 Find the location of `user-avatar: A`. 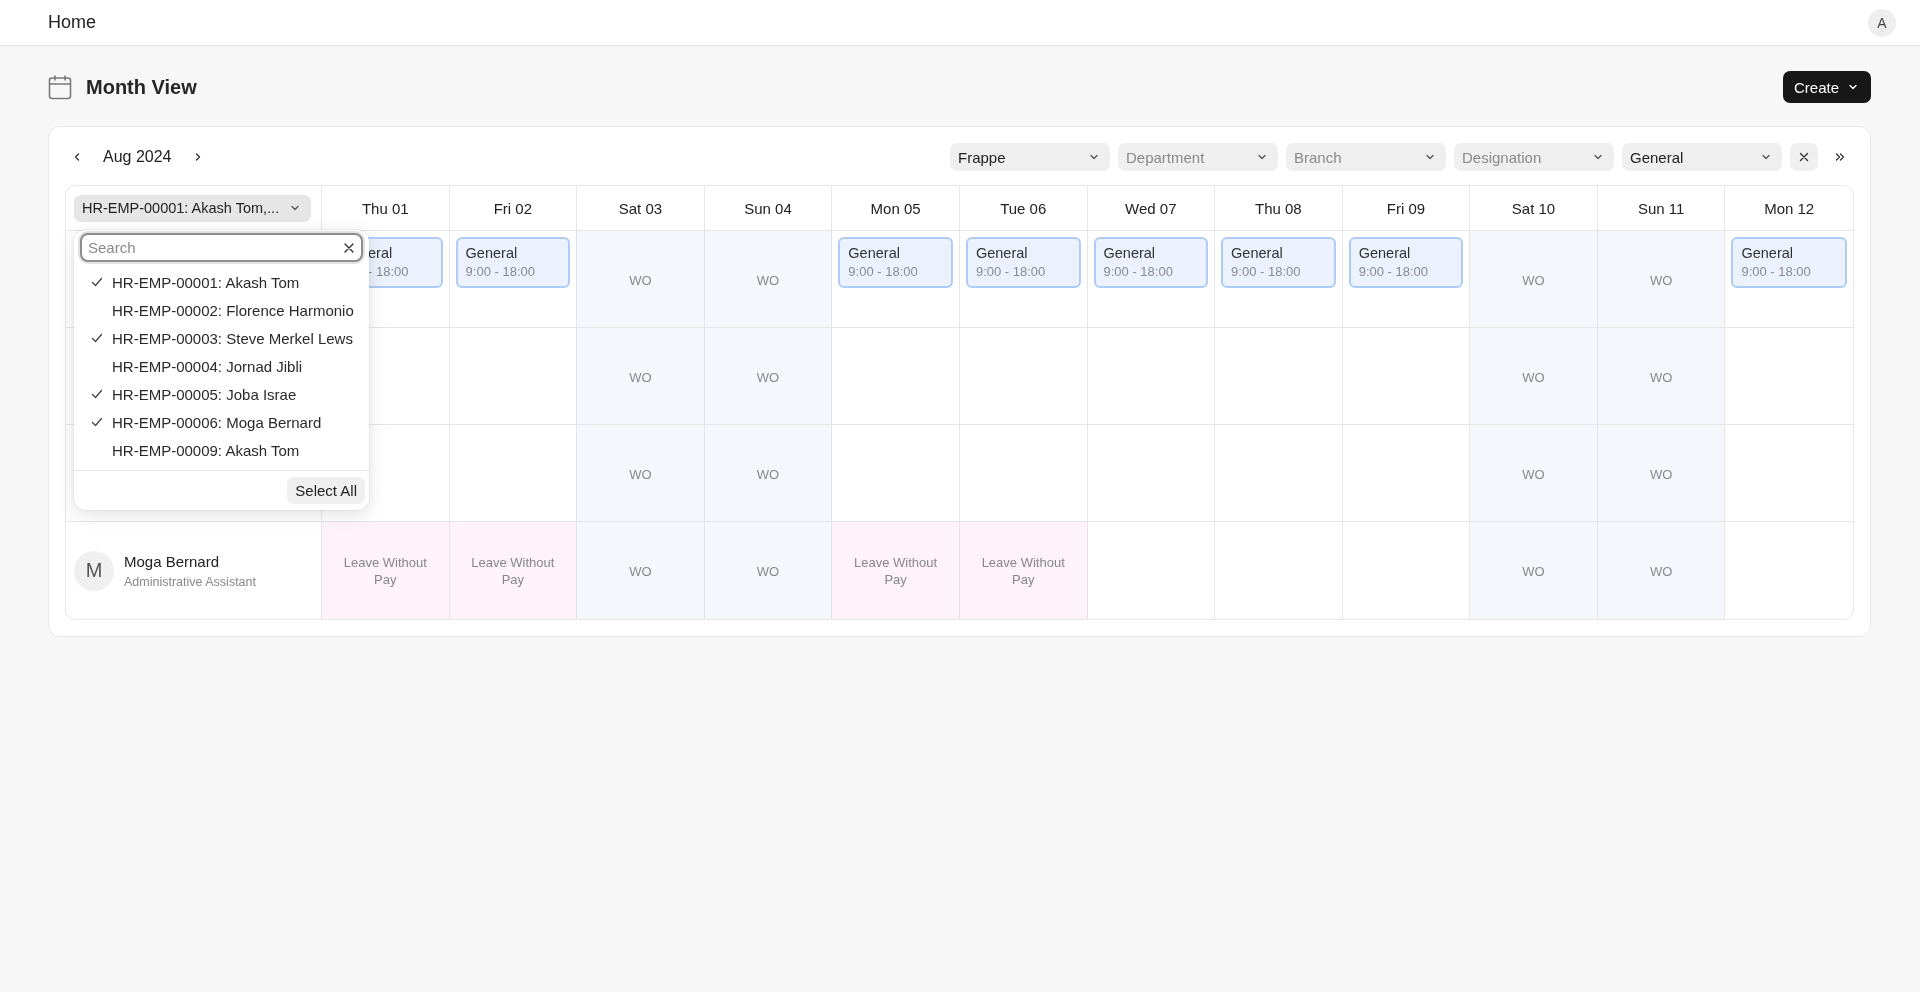

user-avatar: A is located at coordinates (1882, 22).